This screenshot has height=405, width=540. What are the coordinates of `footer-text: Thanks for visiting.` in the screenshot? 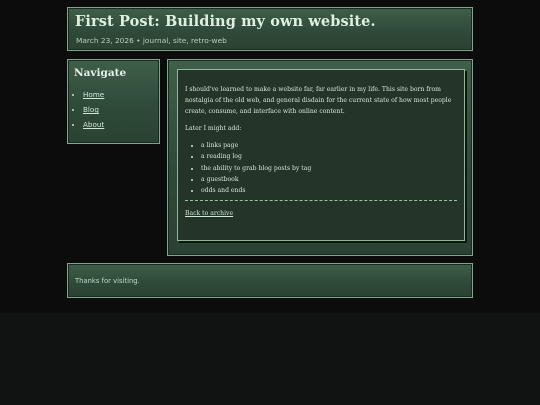 It's located at (107, 281).